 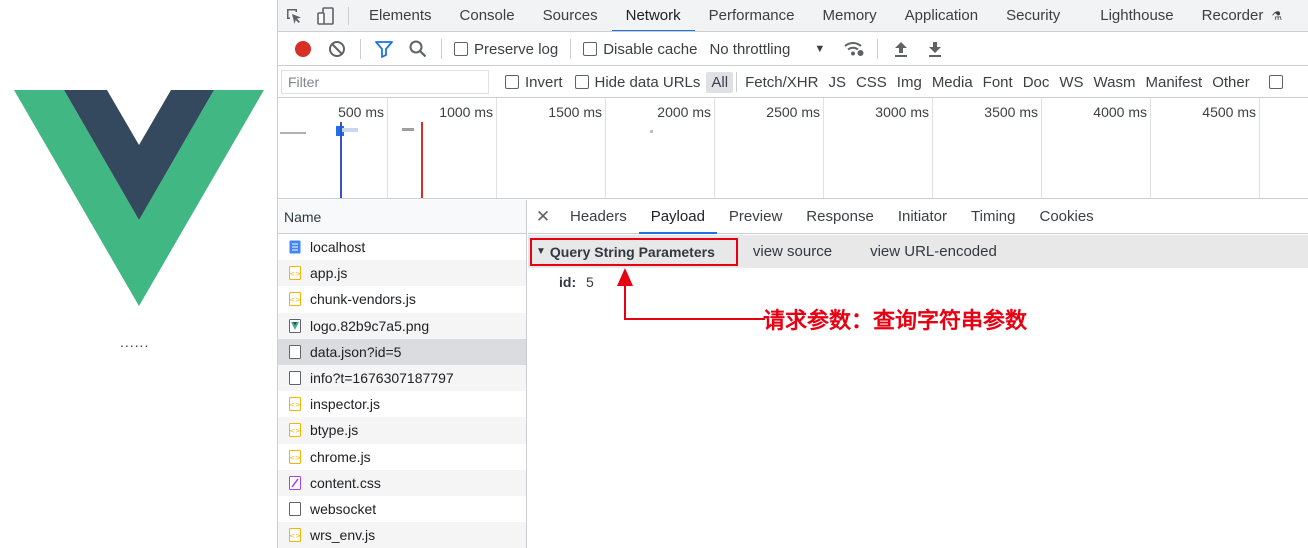 What do you see at coordinates (1277, 15) in the screenshot?
I see `flask-icon: ⚗` at bounding box center [1277, 15].